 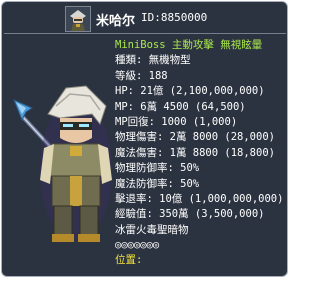 What do you see at coordinates (137, 245) in the screenshot?
I see `element-states-line: ◎◎◎◎◎◎◎` at bounding box center [137, 245].